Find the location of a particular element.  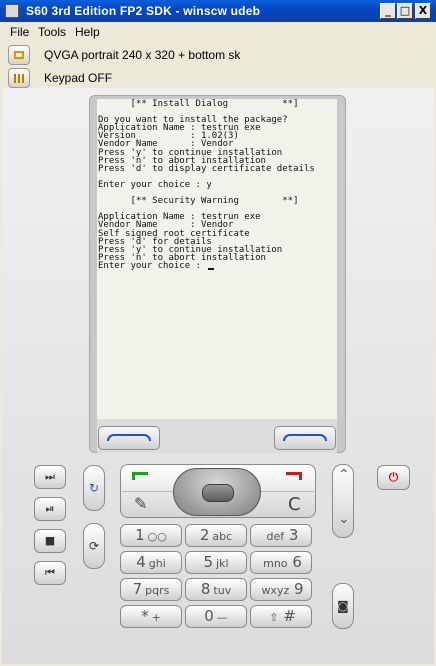

window-title: S60 3rd Edition FP2 SDK - winscw udeb is located at coordinates (143, 11).